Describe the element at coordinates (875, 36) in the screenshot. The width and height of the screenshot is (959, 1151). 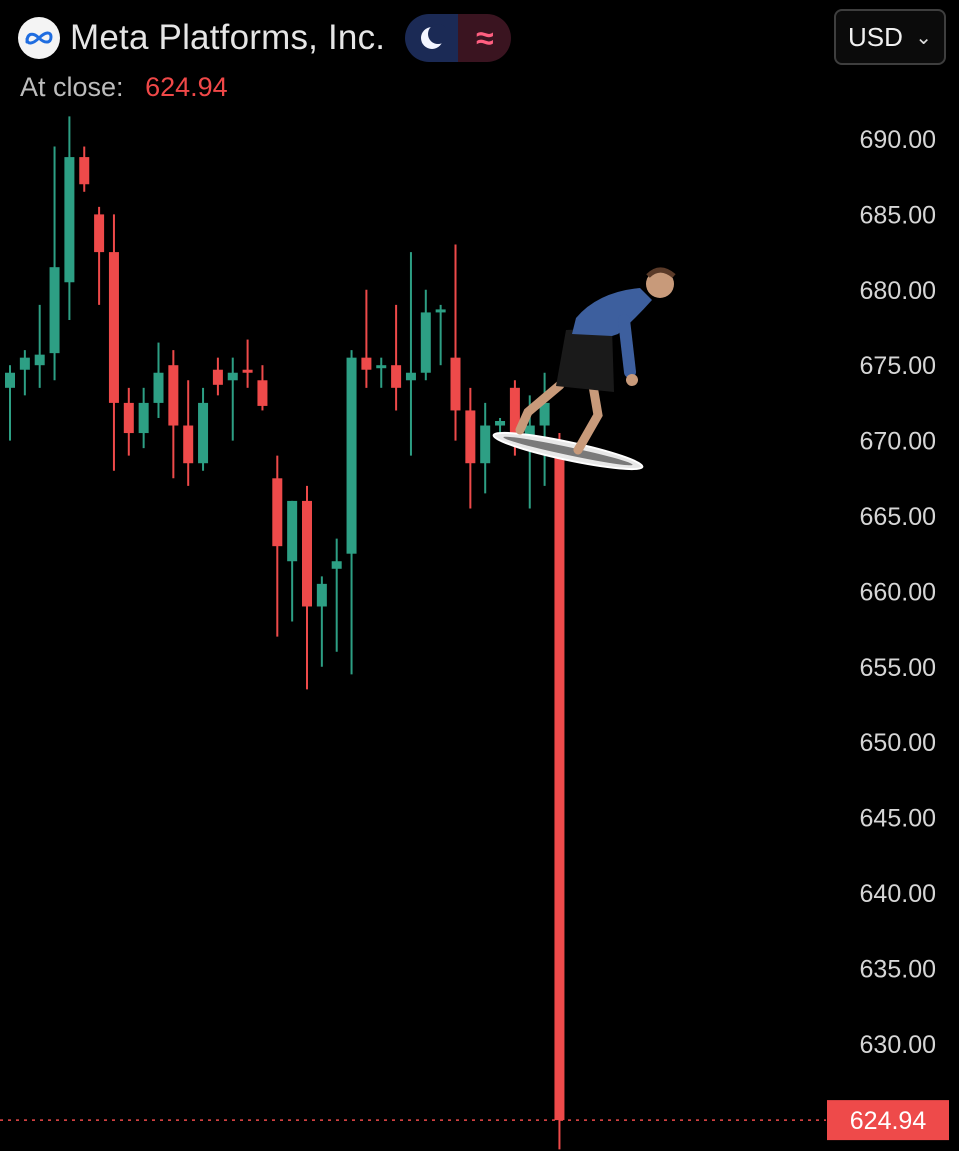
I see `currency-value: USD` at that location.